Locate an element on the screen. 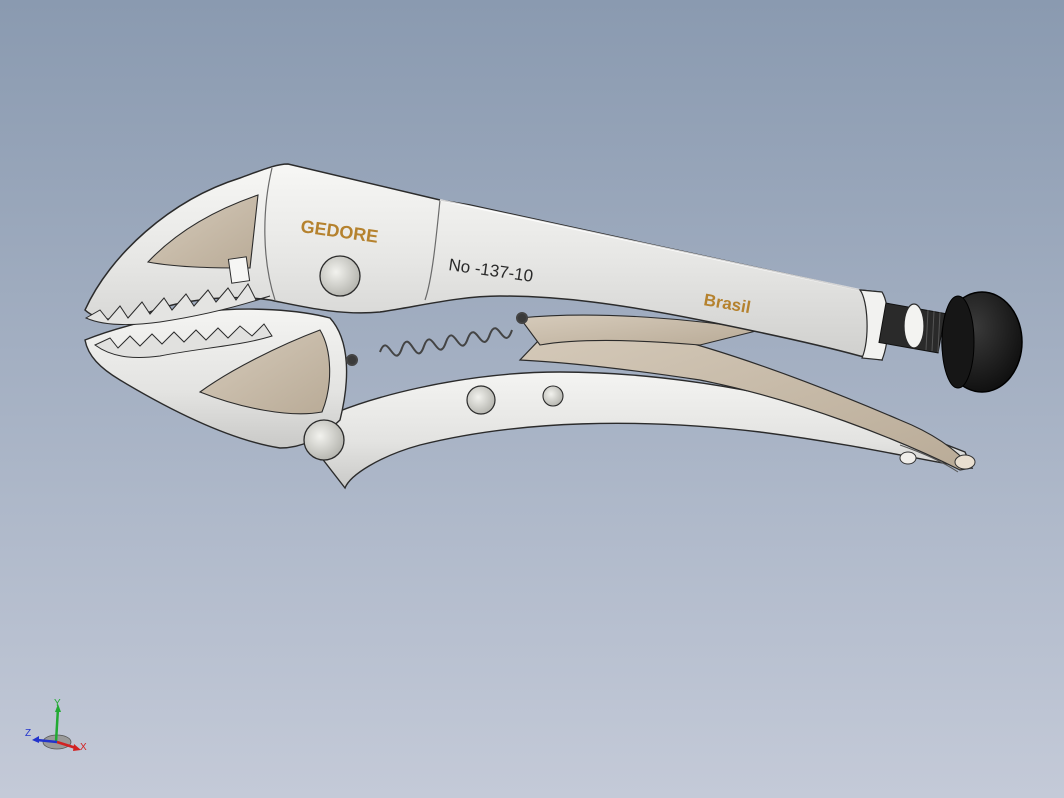  x-axis-label: X is located at coordinates (83, 747).